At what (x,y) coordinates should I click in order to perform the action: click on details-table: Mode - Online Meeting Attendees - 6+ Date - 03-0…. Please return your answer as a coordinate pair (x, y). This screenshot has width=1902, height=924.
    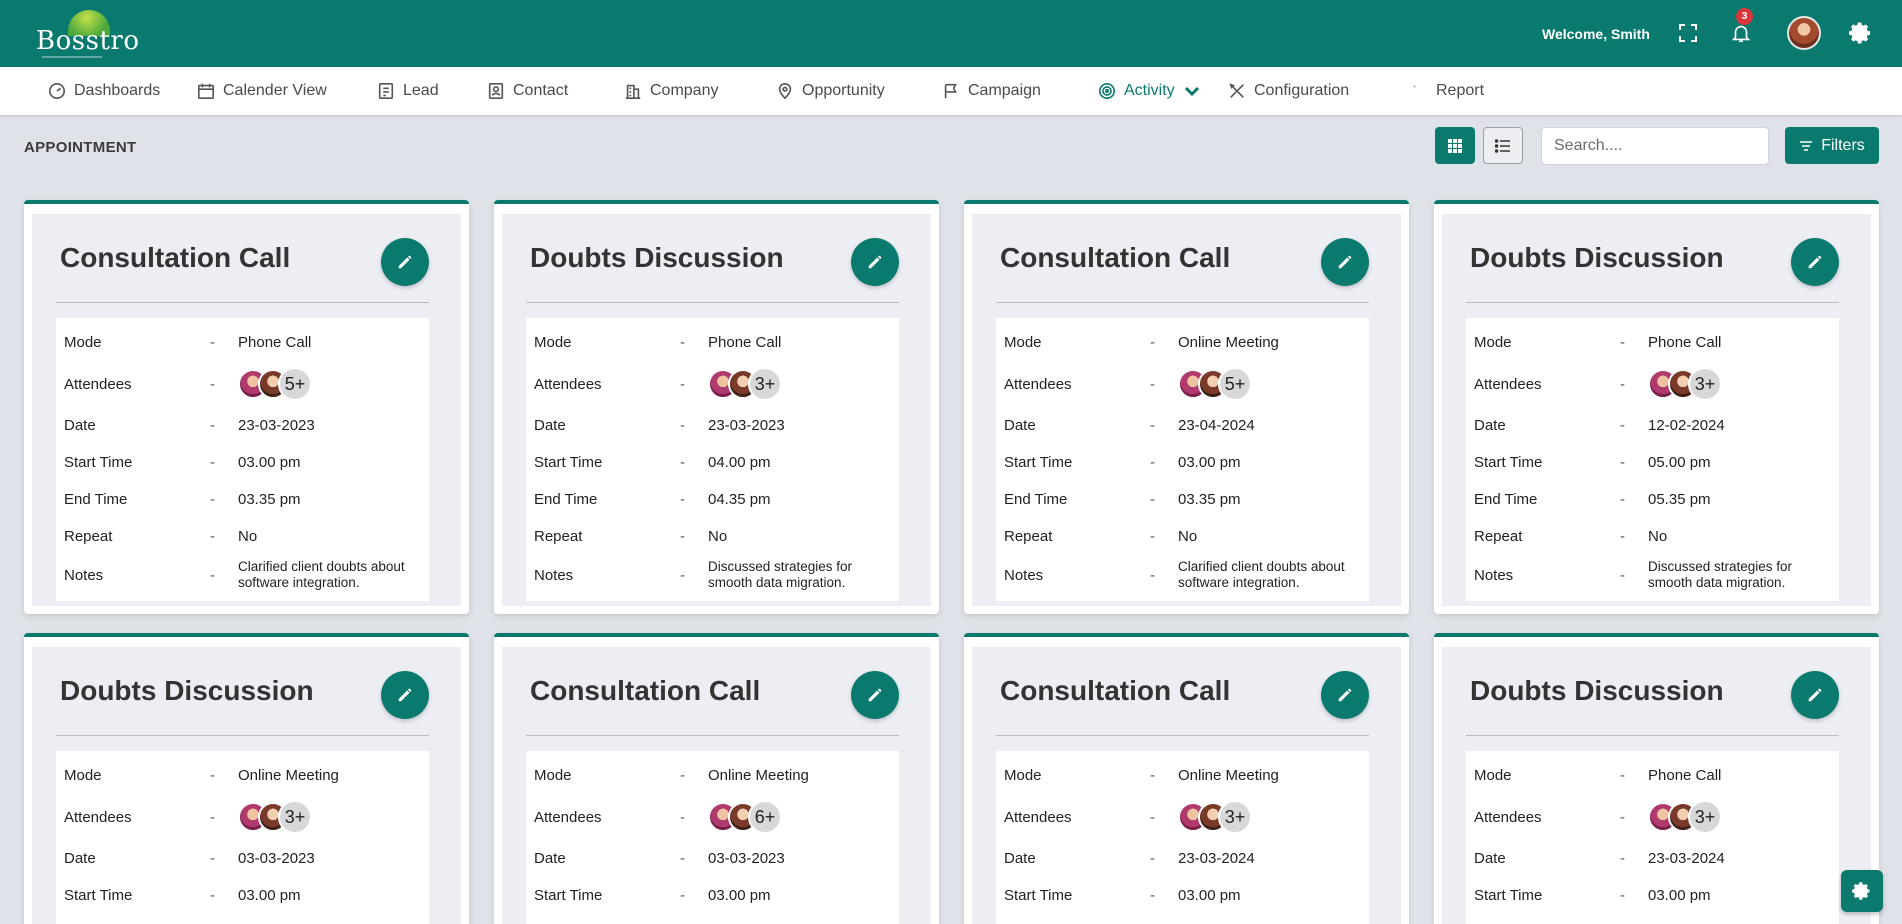
    Looking at the image, I should click on (712, 837).